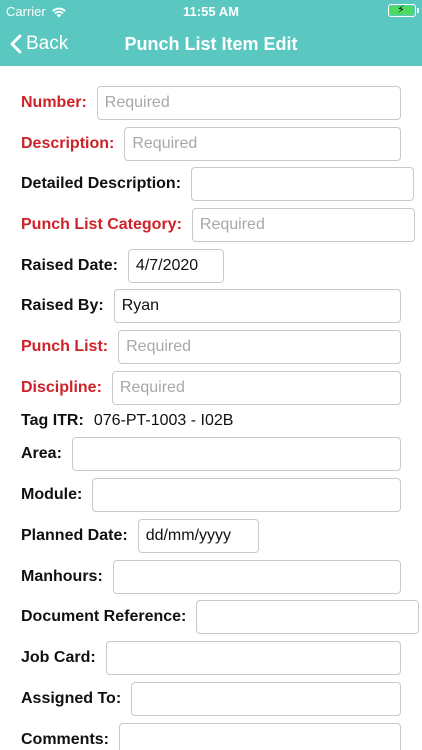 Image resolution: width=422 pixels, height=750 pixels. I want to click on discipline-input, so click(256, 388).